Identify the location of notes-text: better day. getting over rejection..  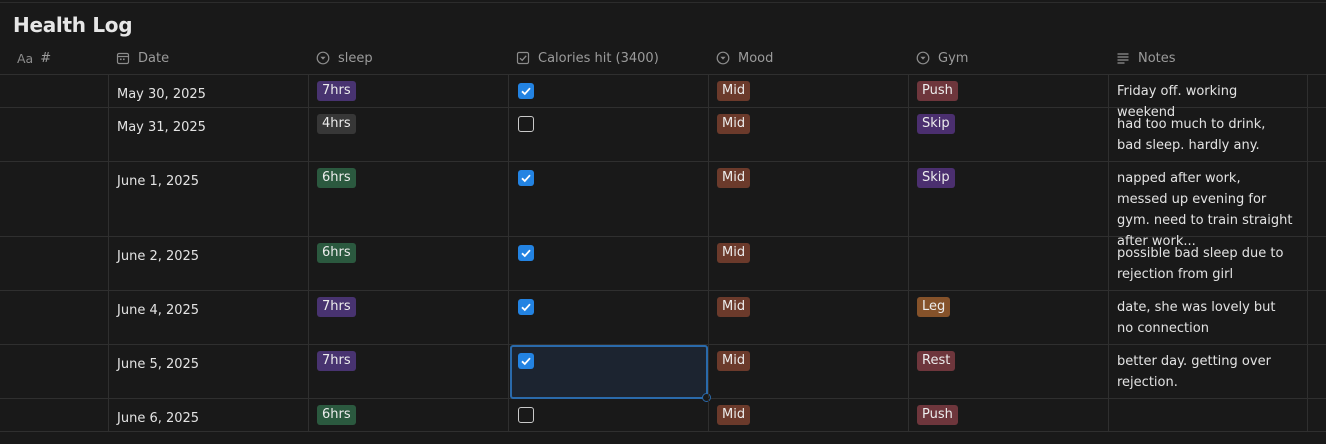
(1194, 372).